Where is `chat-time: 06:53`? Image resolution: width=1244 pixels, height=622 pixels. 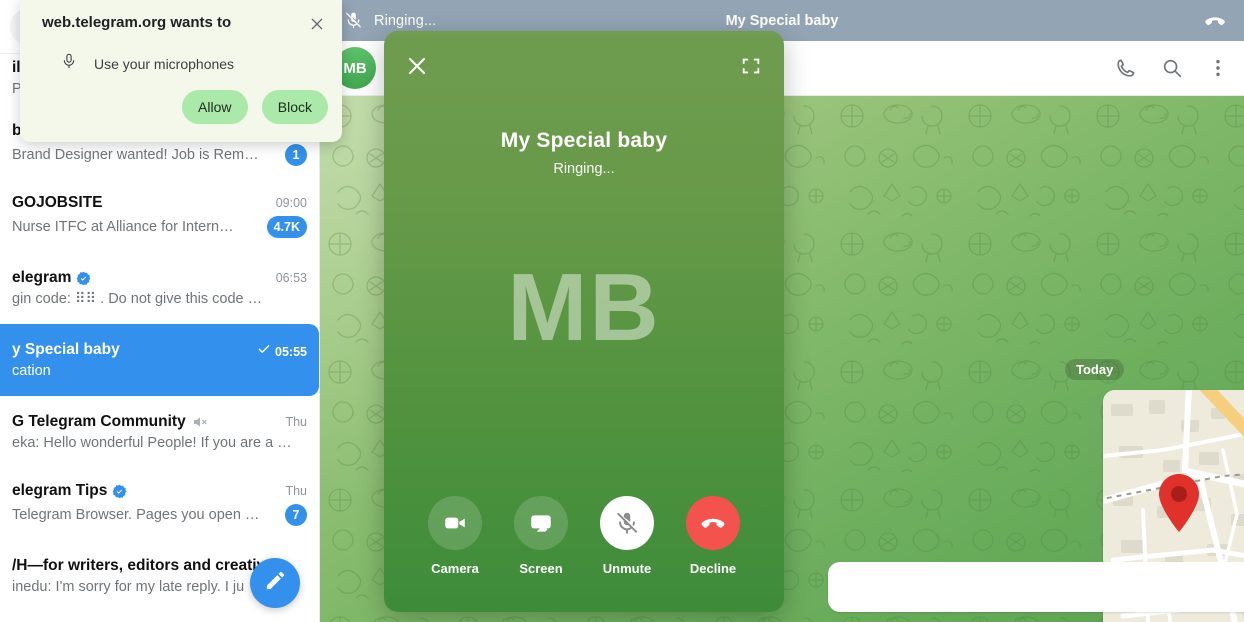 chat-time: 06:53 is located at coordinates (291, 278).